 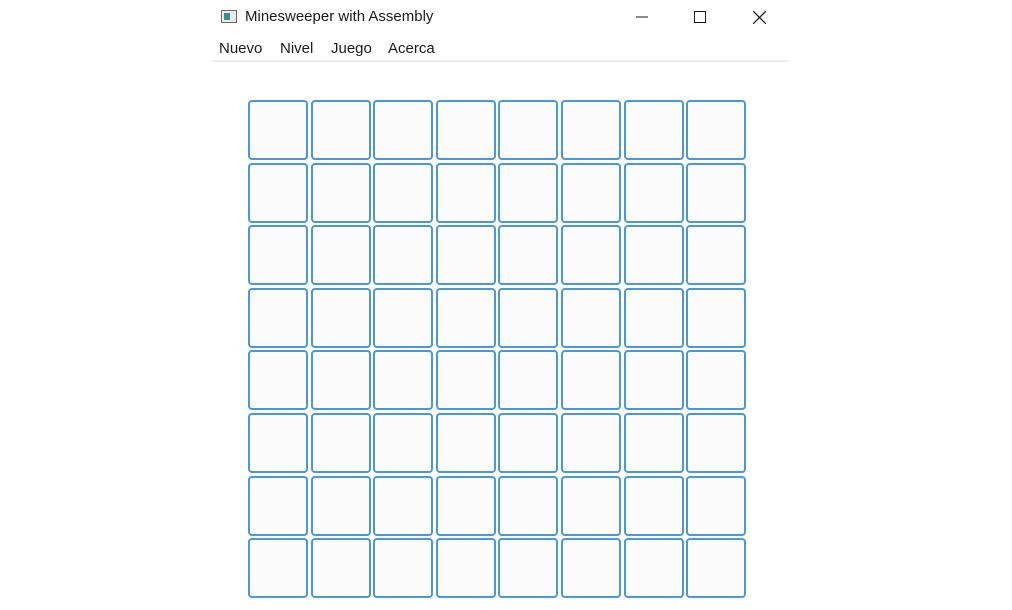 I want to click on title-bar: Minesweeper with Assembly, so click(x=500, y=17).